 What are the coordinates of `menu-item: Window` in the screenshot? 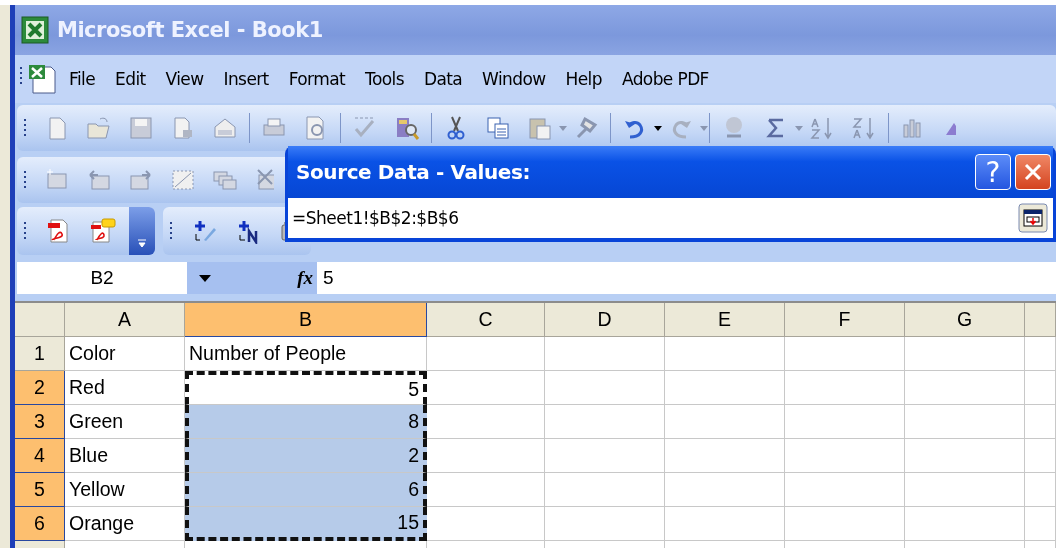 It's located at (514, 79).